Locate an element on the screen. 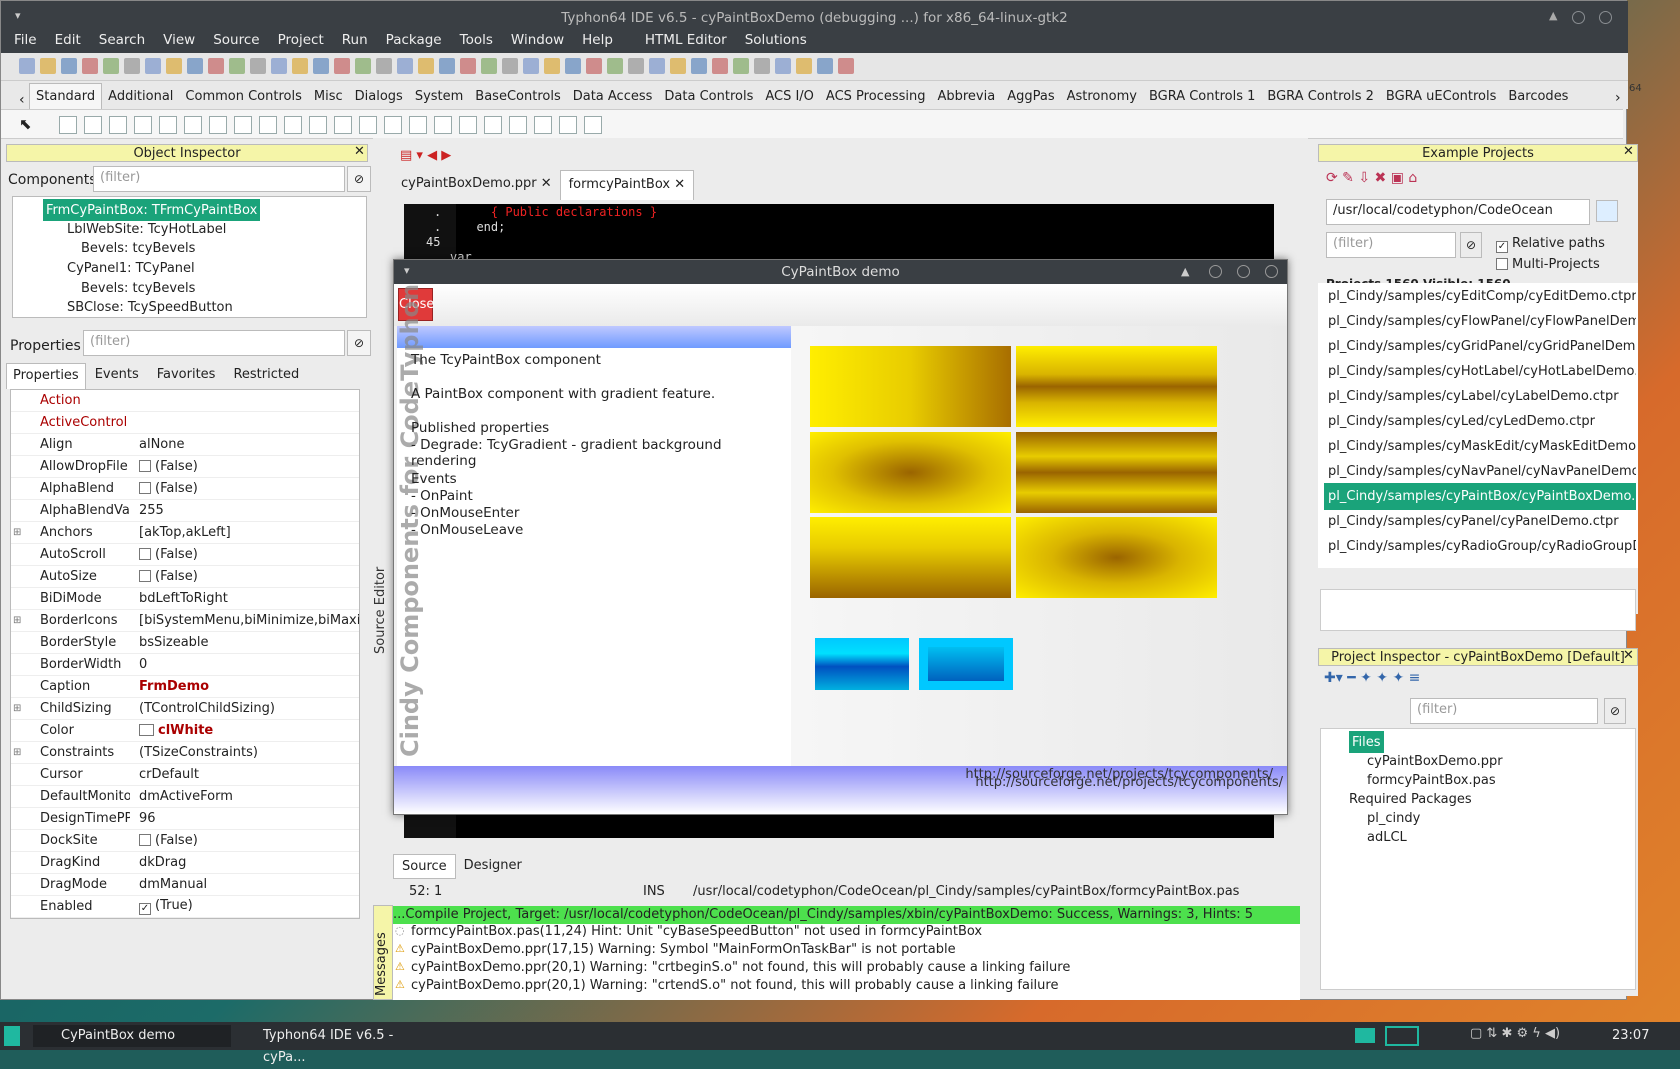 The height and width of the screenshot is (1069, 1680). menu-source: Source is located at coordinates (236, 41).